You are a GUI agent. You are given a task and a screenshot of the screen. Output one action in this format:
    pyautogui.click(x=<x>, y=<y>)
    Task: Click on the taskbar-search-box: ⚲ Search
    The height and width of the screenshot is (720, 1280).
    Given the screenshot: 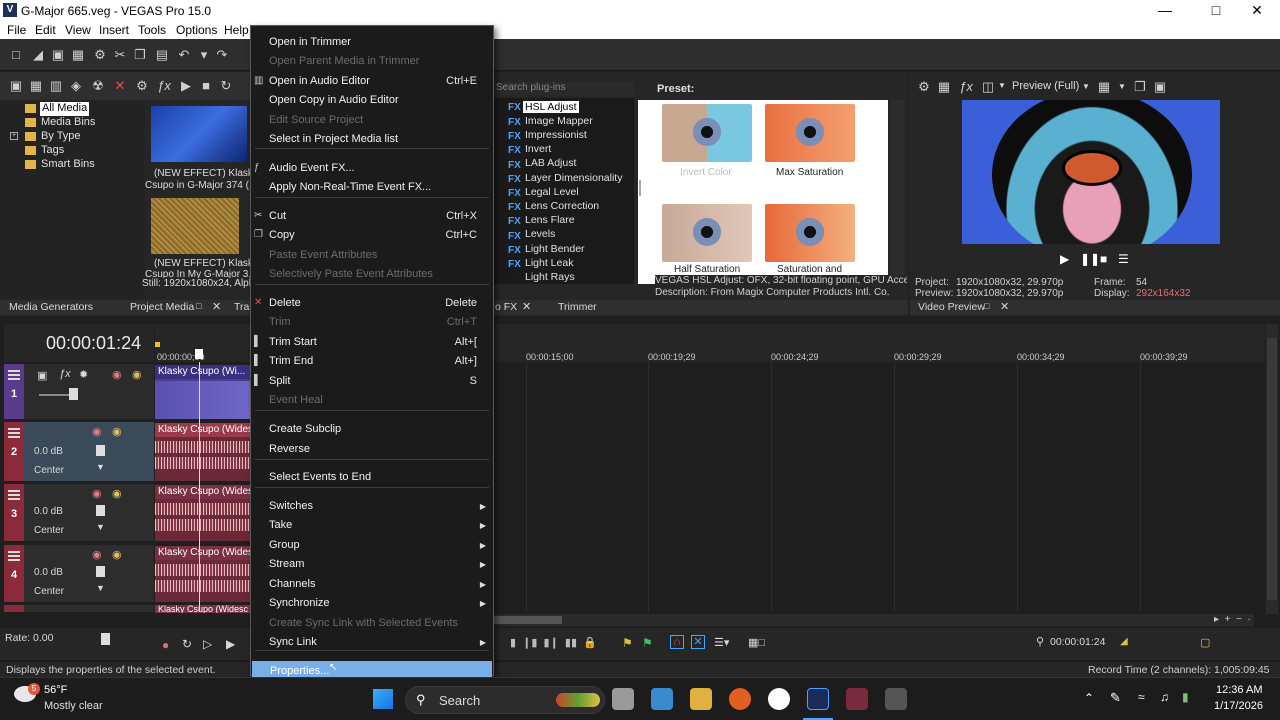 What is the action you would take?
    pyautogui.click(x=505, y=700)
    